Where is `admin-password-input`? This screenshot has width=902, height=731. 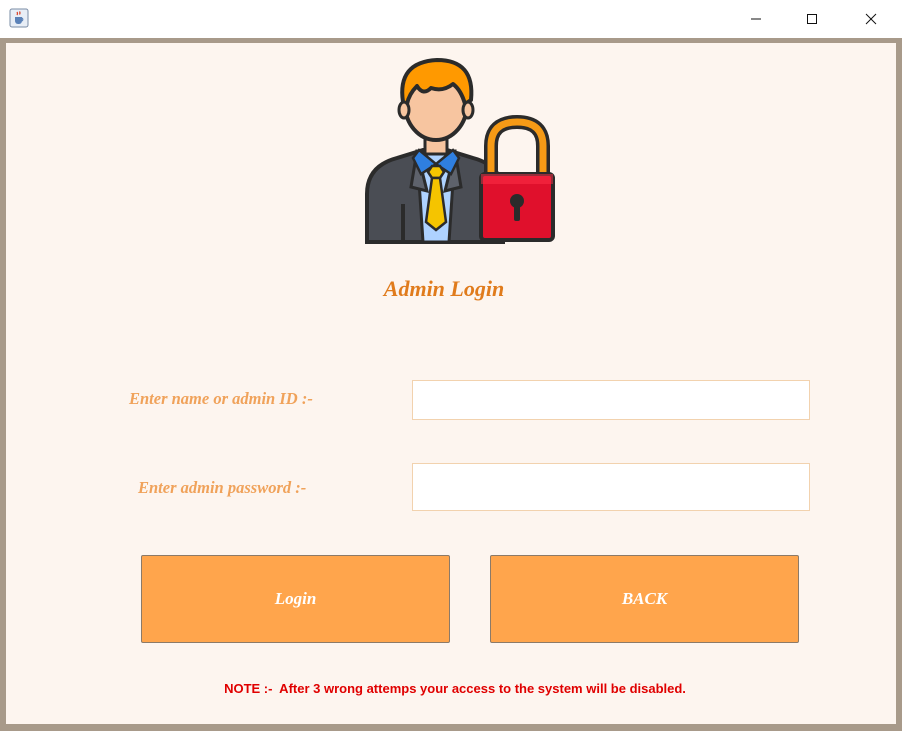 admin-password-input is located at coordinates (611, 487).